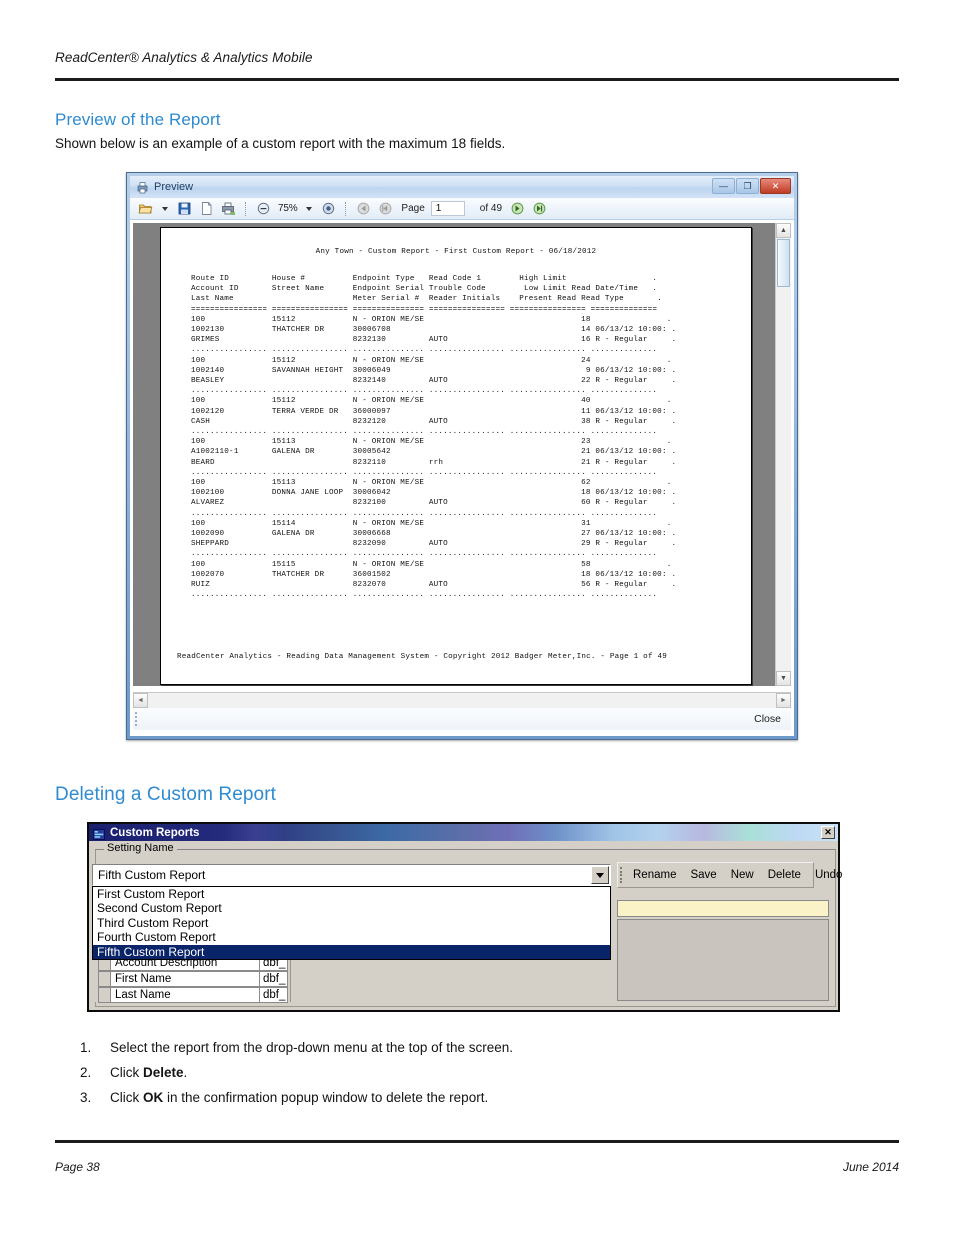  Describe the element at coordinates (145, 209) in the screenshot. I see `open-icon` at that location.